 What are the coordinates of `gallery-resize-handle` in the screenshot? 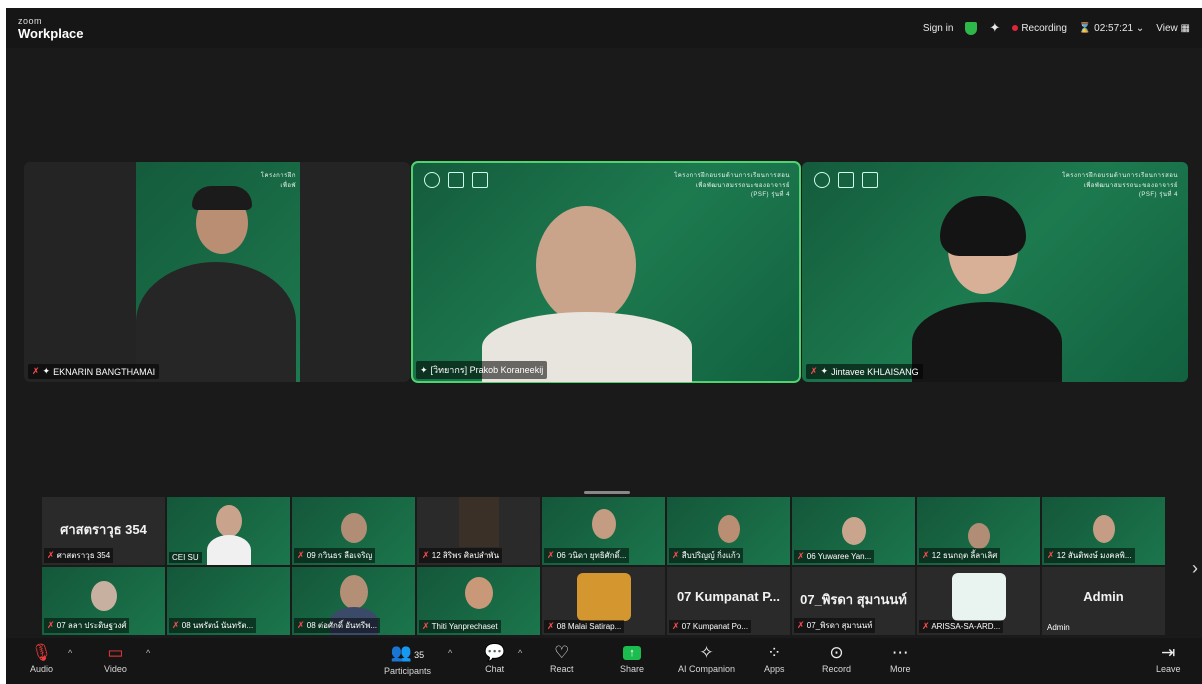 It's located at (607, 492).